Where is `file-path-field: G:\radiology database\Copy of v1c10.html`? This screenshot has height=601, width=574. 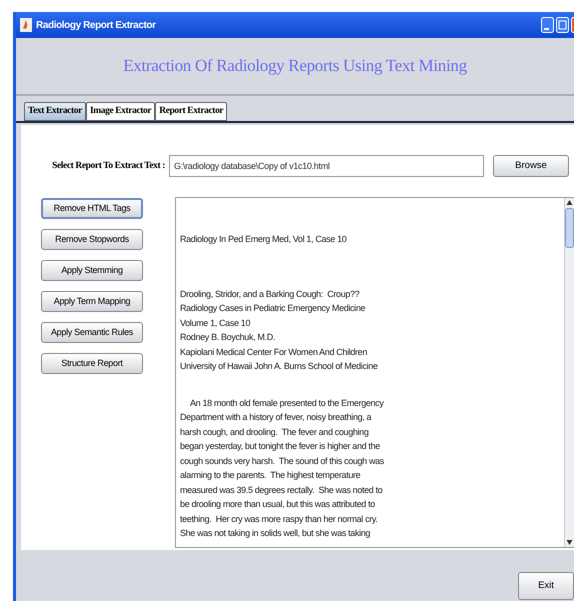
file-path-field: G:\radiology database\Copy of v1c10.html is located at coordinates (326, 166).